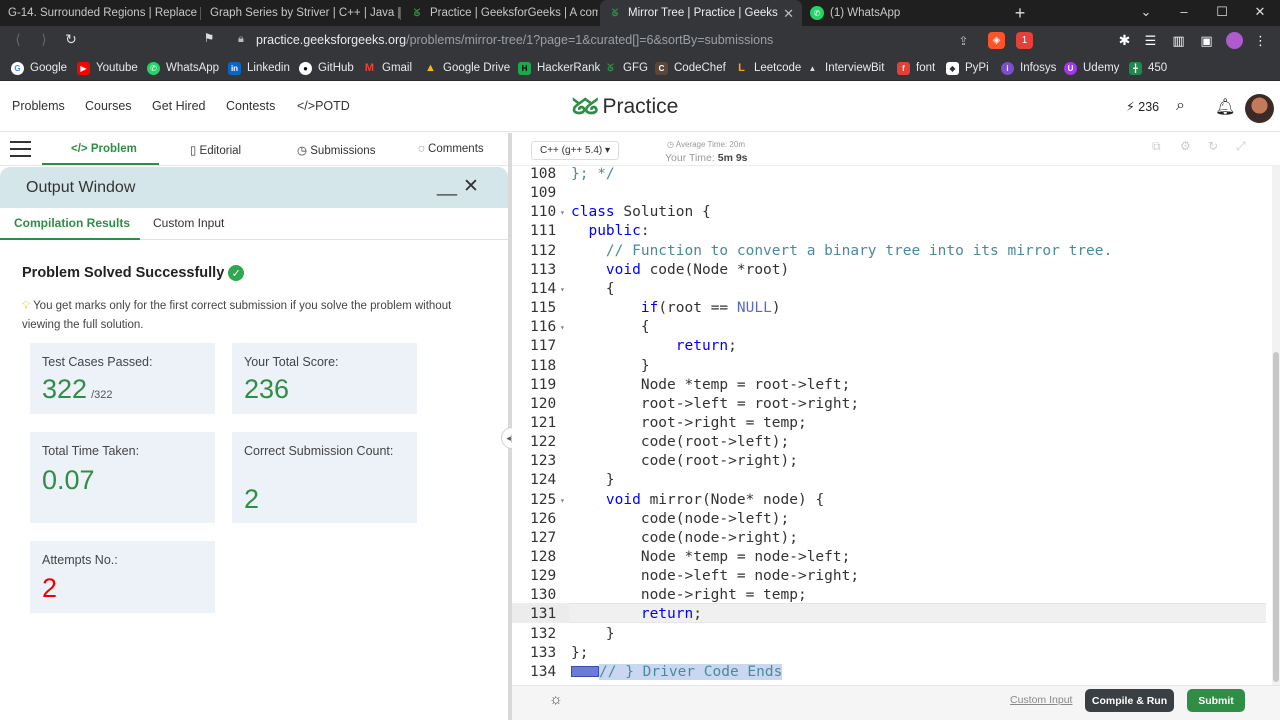 The width and height of the screenshot is (1280, 720). Describe the element at coordinates (323, 106) in the screenshot. I see `nav-potd: </>POTD` at that location.